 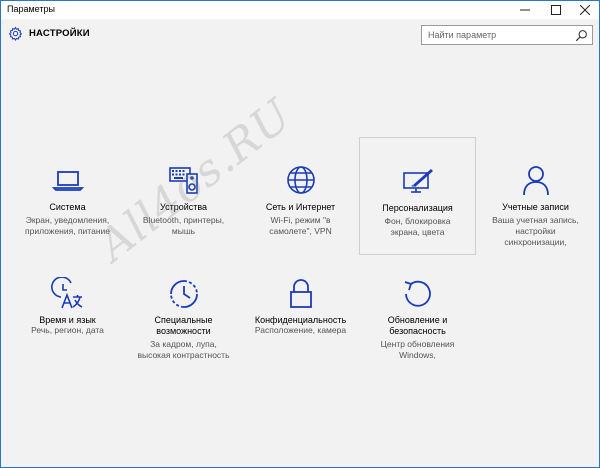 What do you see at coordinates (67, 294) in the screenshot?
I see `clock-language-icon` at bounding box center [67, 294].